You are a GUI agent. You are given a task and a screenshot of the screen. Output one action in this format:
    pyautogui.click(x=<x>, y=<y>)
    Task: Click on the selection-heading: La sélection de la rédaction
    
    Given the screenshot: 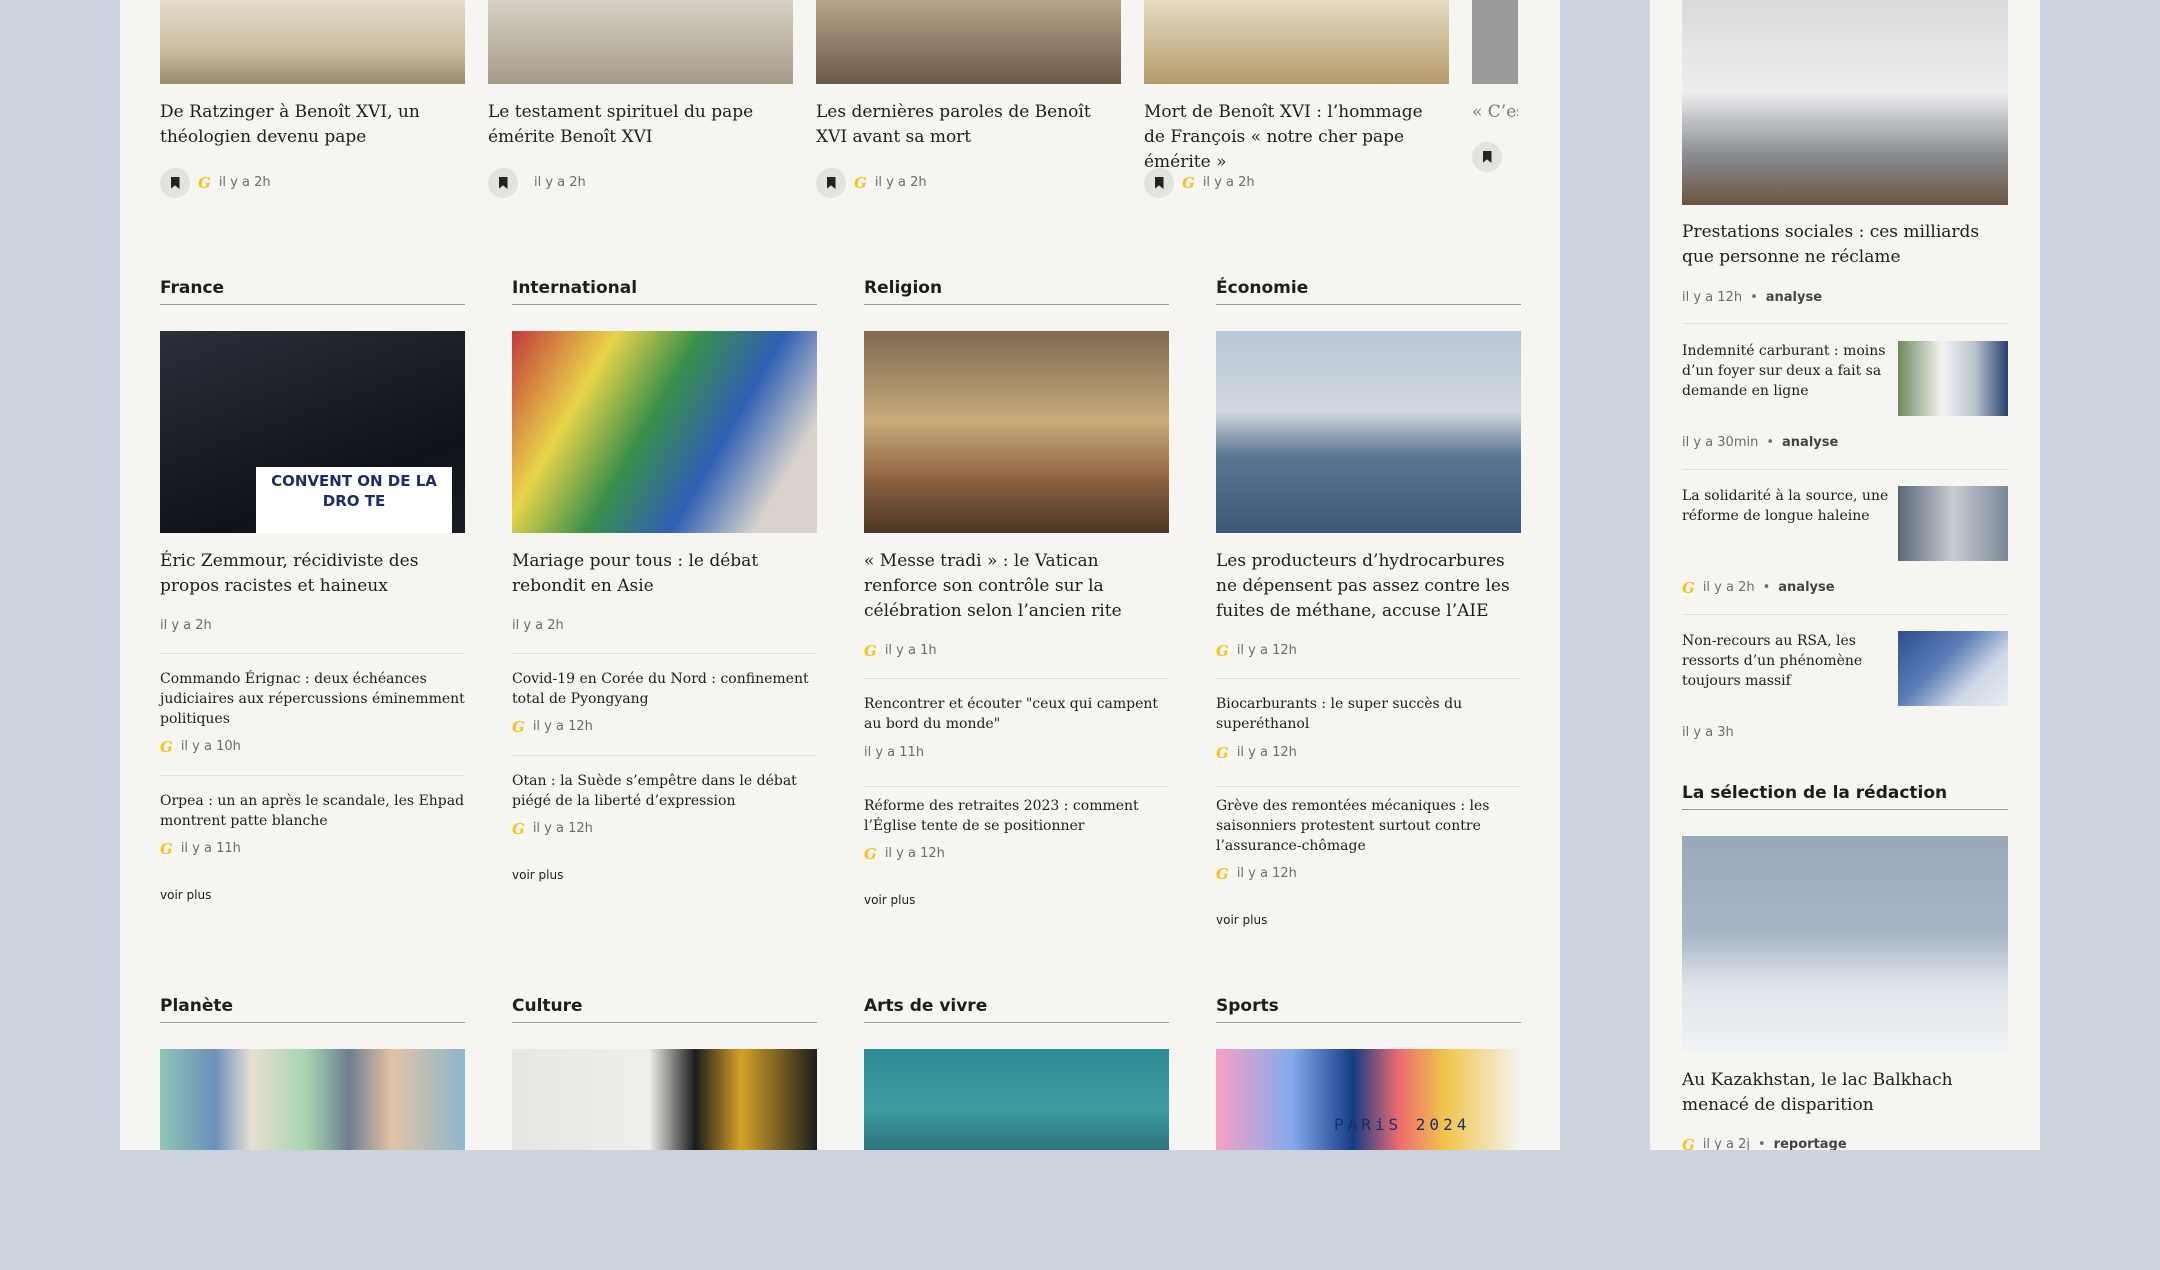 What is the action you would take?
    pyautogui.click(x=1845, y=796)
    